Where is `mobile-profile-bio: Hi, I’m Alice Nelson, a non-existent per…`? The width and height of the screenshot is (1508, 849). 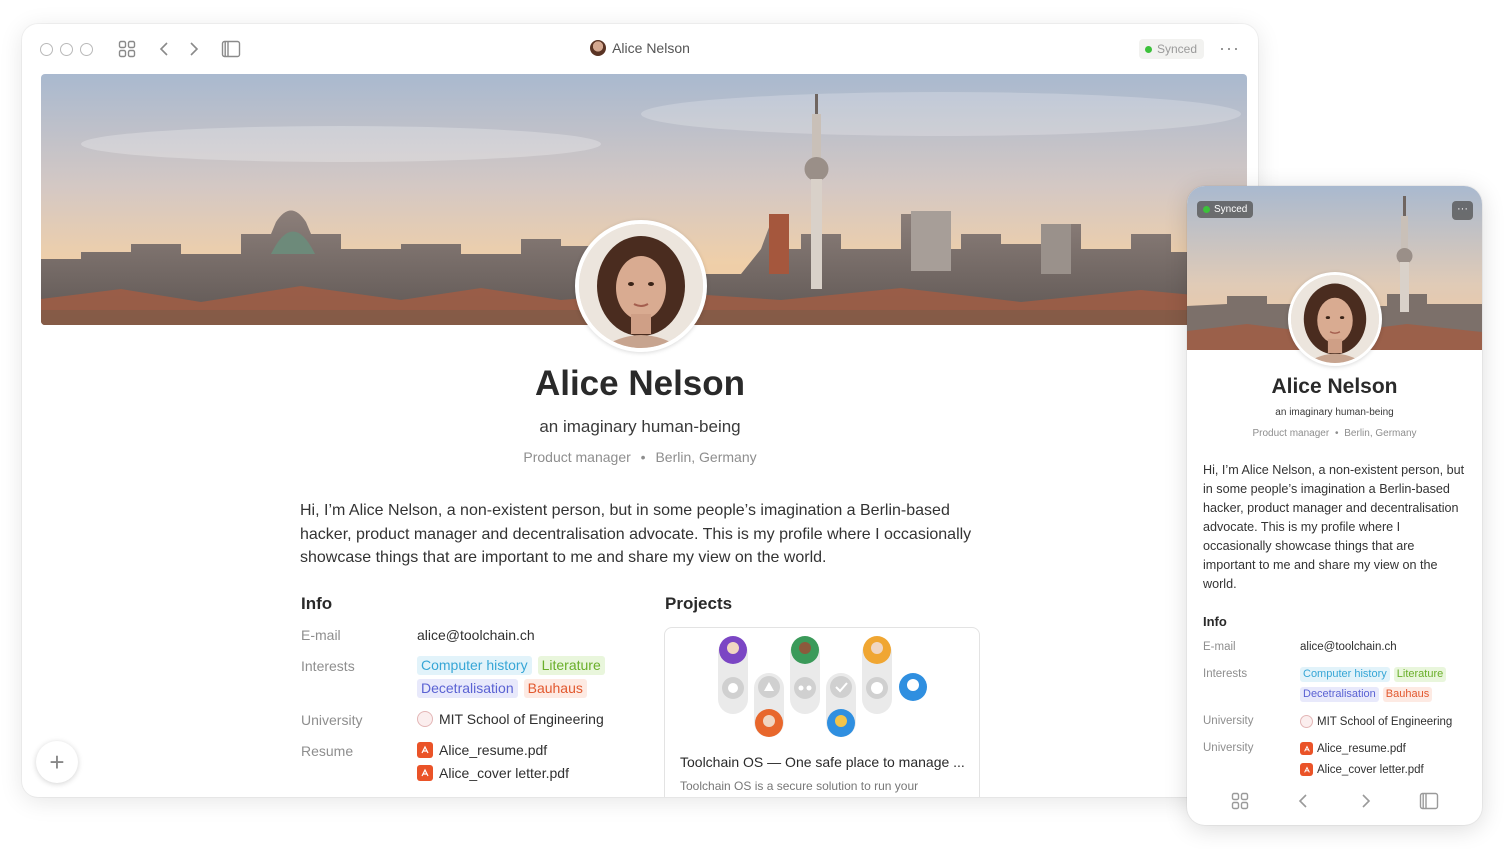 mobile-profile-bio: Hi, I’m Alice Nelson, a non-existent per… is located at coordinates (1334, 527).